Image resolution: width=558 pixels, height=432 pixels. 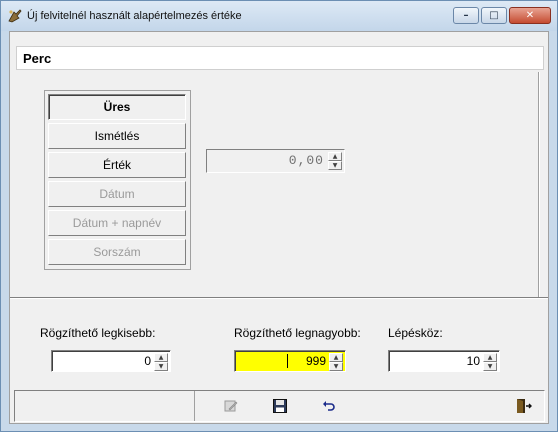 What do you see at coordinates (15, 16) in the screenshot?
I see `app-icon` at bounding box center [15, 16].